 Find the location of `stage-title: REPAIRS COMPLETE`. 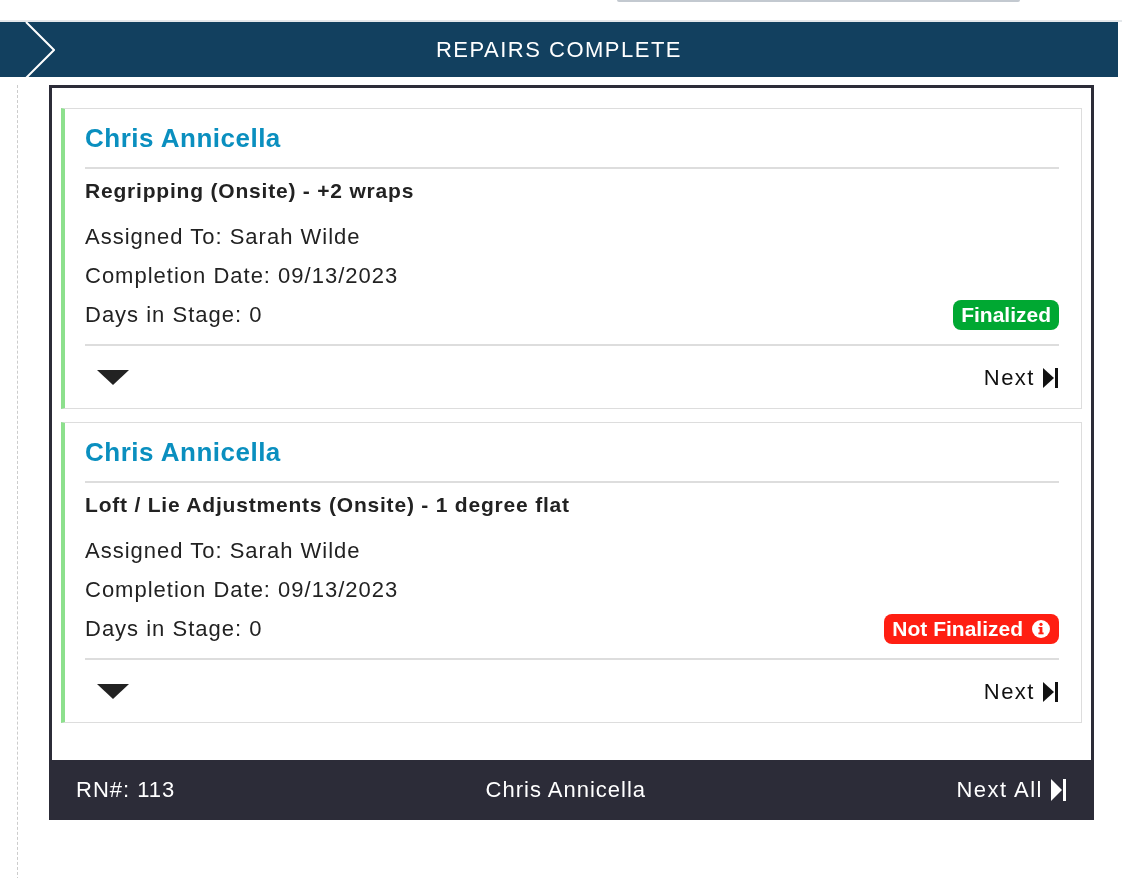

stage-title: REPAIRS COMPLETE is located at coordinates (559, 49).